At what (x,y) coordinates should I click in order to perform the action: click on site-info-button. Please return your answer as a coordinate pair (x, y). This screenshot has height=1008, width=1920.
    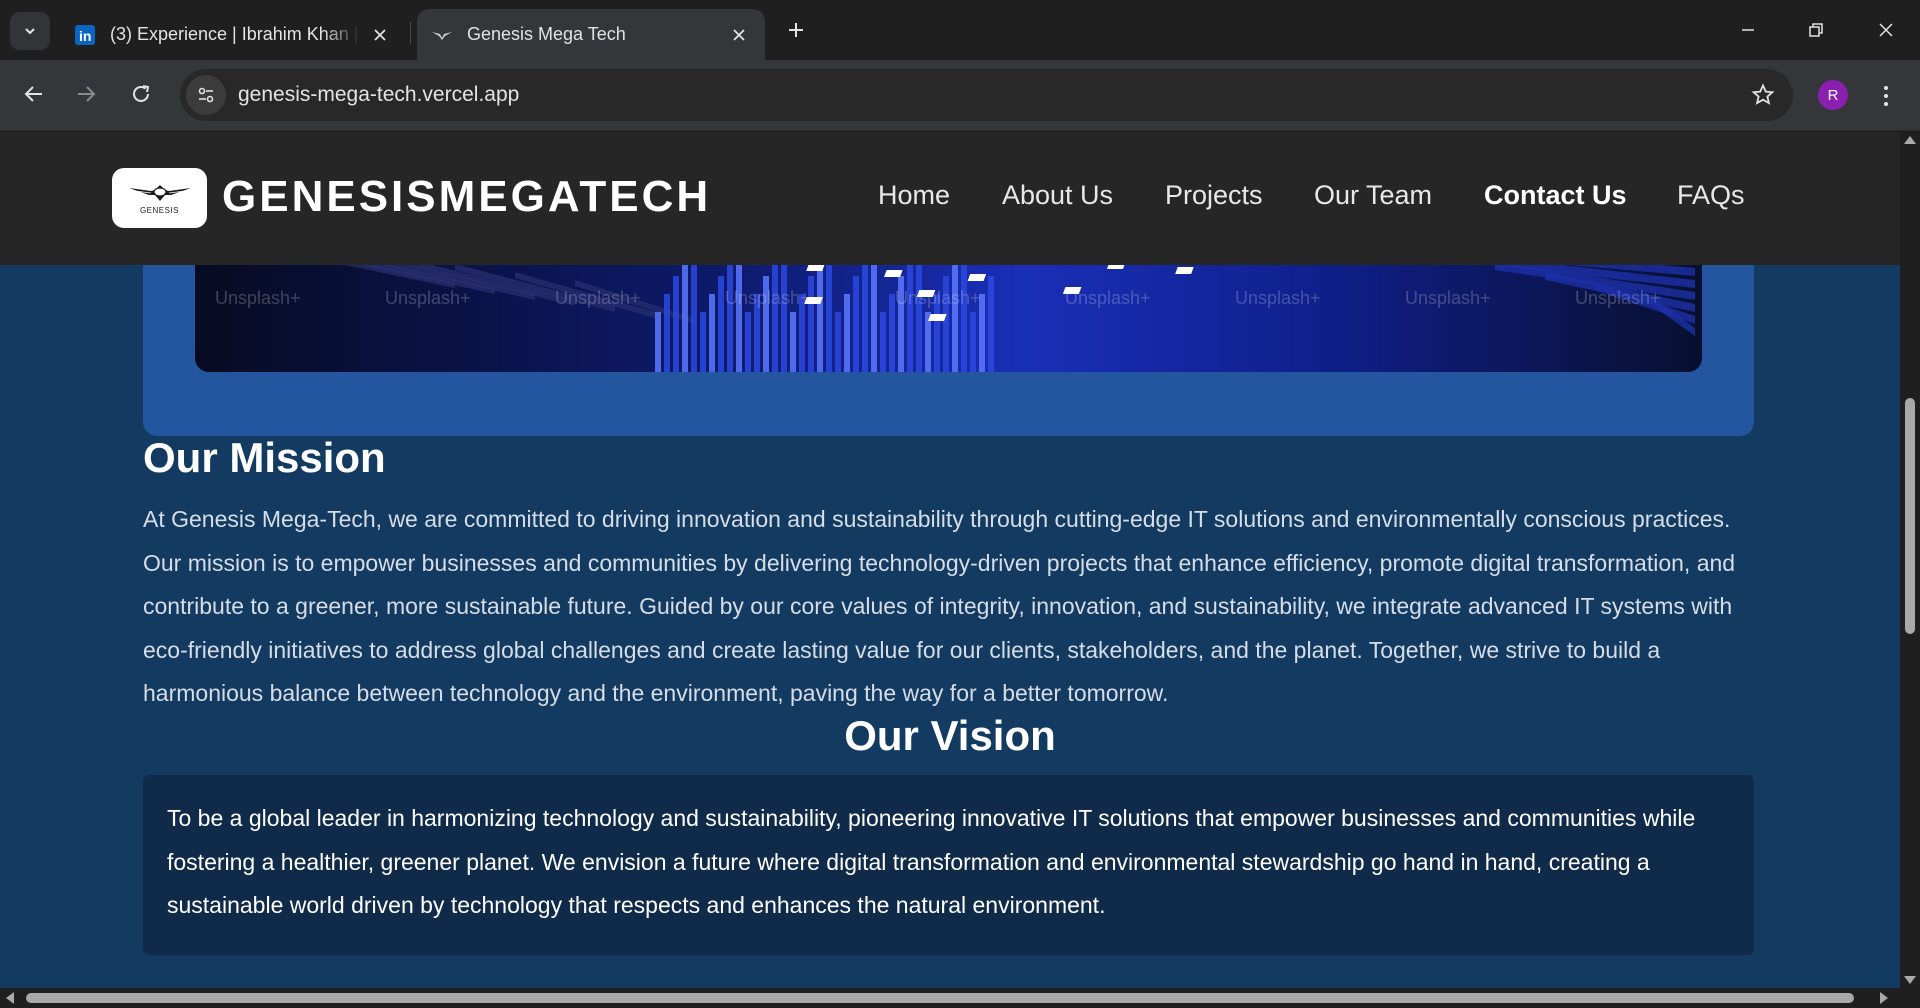
    Looking at the image, I should click on (206, 95).